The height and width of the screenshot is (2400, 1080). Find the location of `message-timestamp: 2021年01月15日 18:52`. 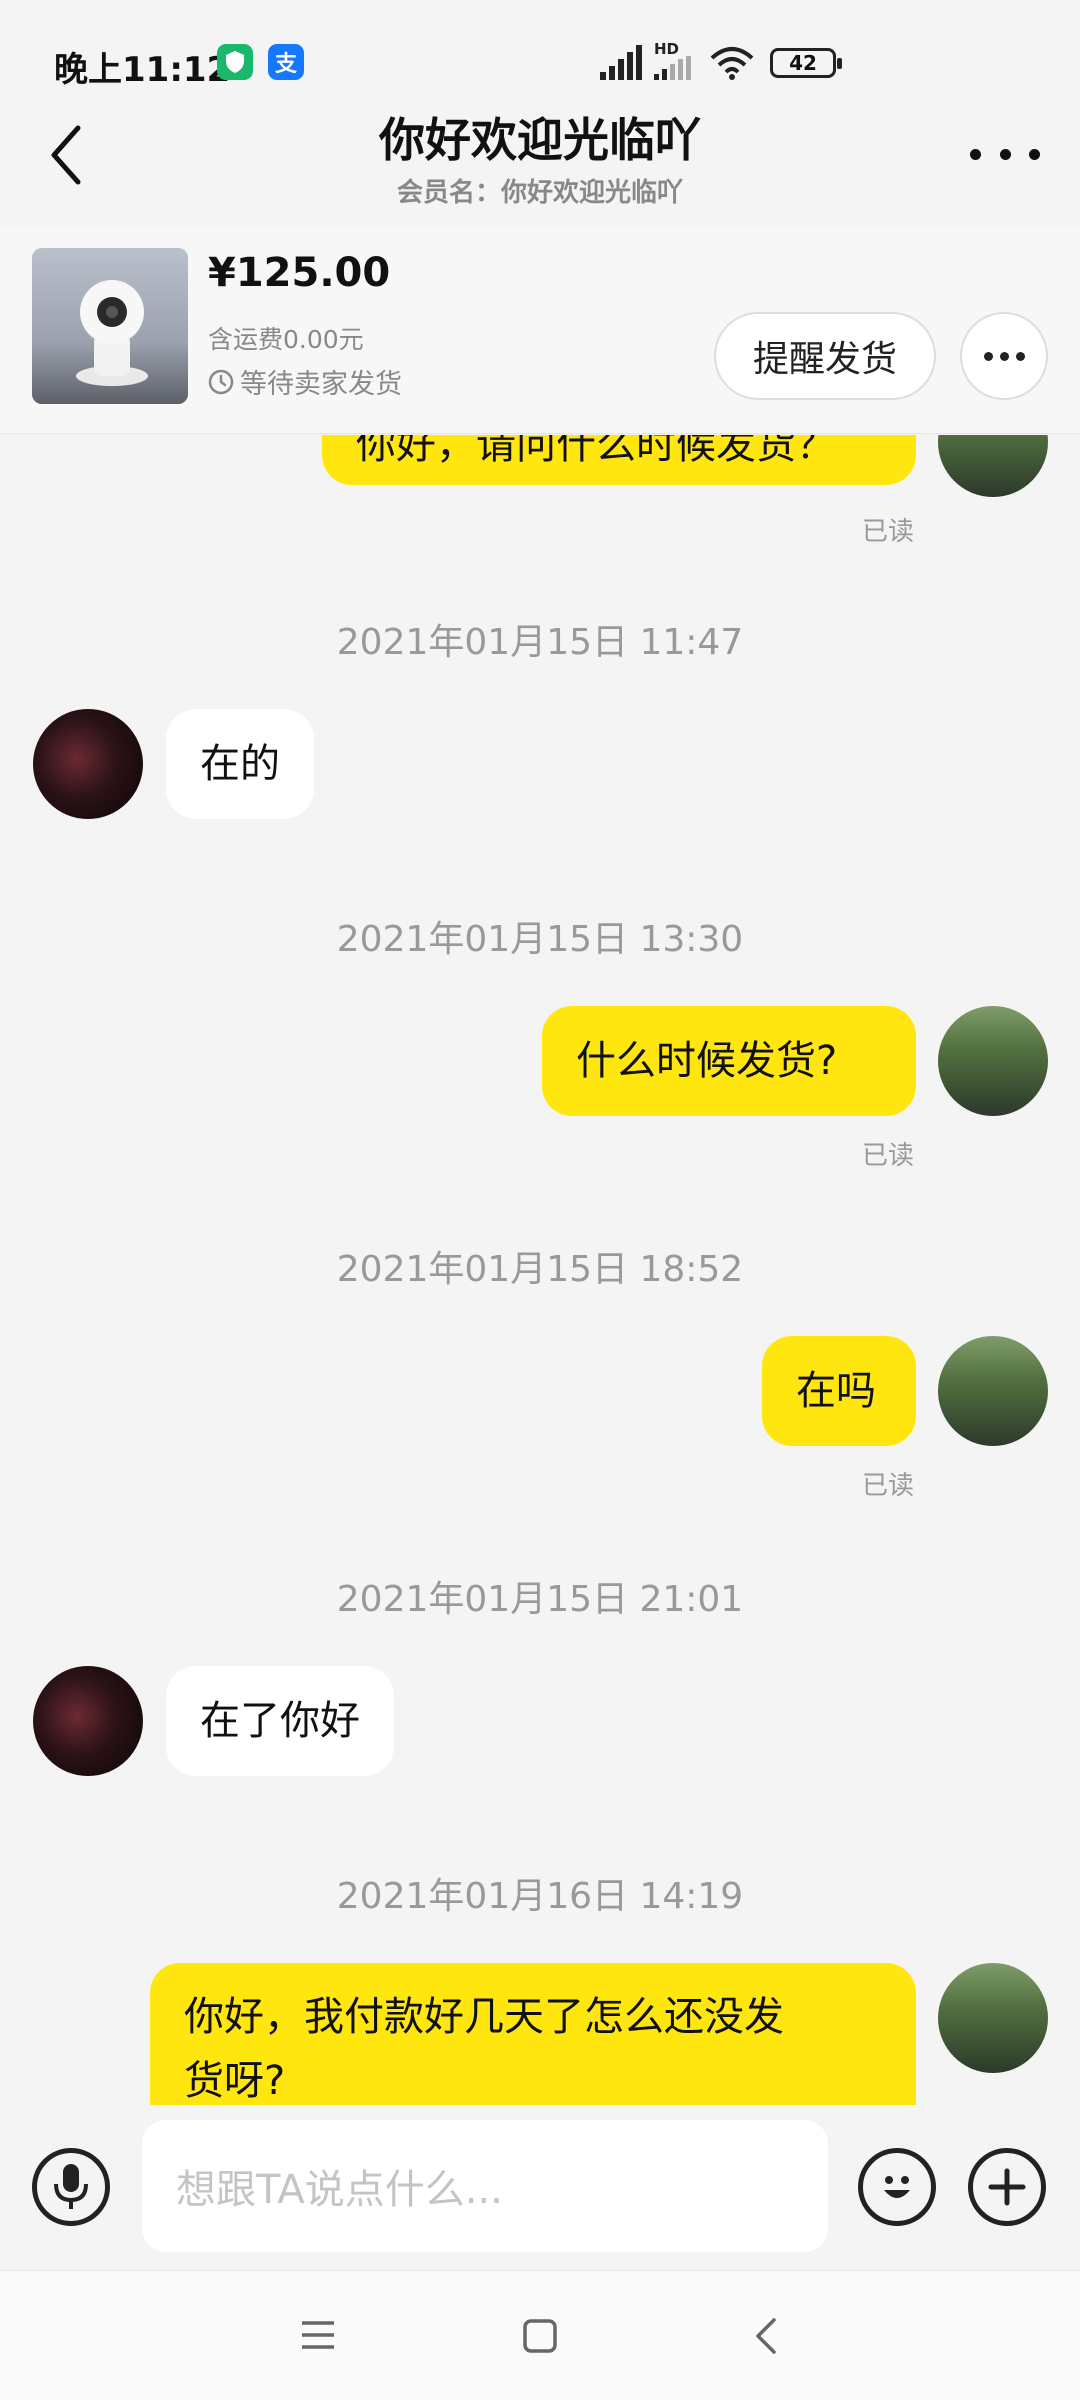

message-timestamp: 2021年01月15日 18:52 is located at coordinates (540, 1269).